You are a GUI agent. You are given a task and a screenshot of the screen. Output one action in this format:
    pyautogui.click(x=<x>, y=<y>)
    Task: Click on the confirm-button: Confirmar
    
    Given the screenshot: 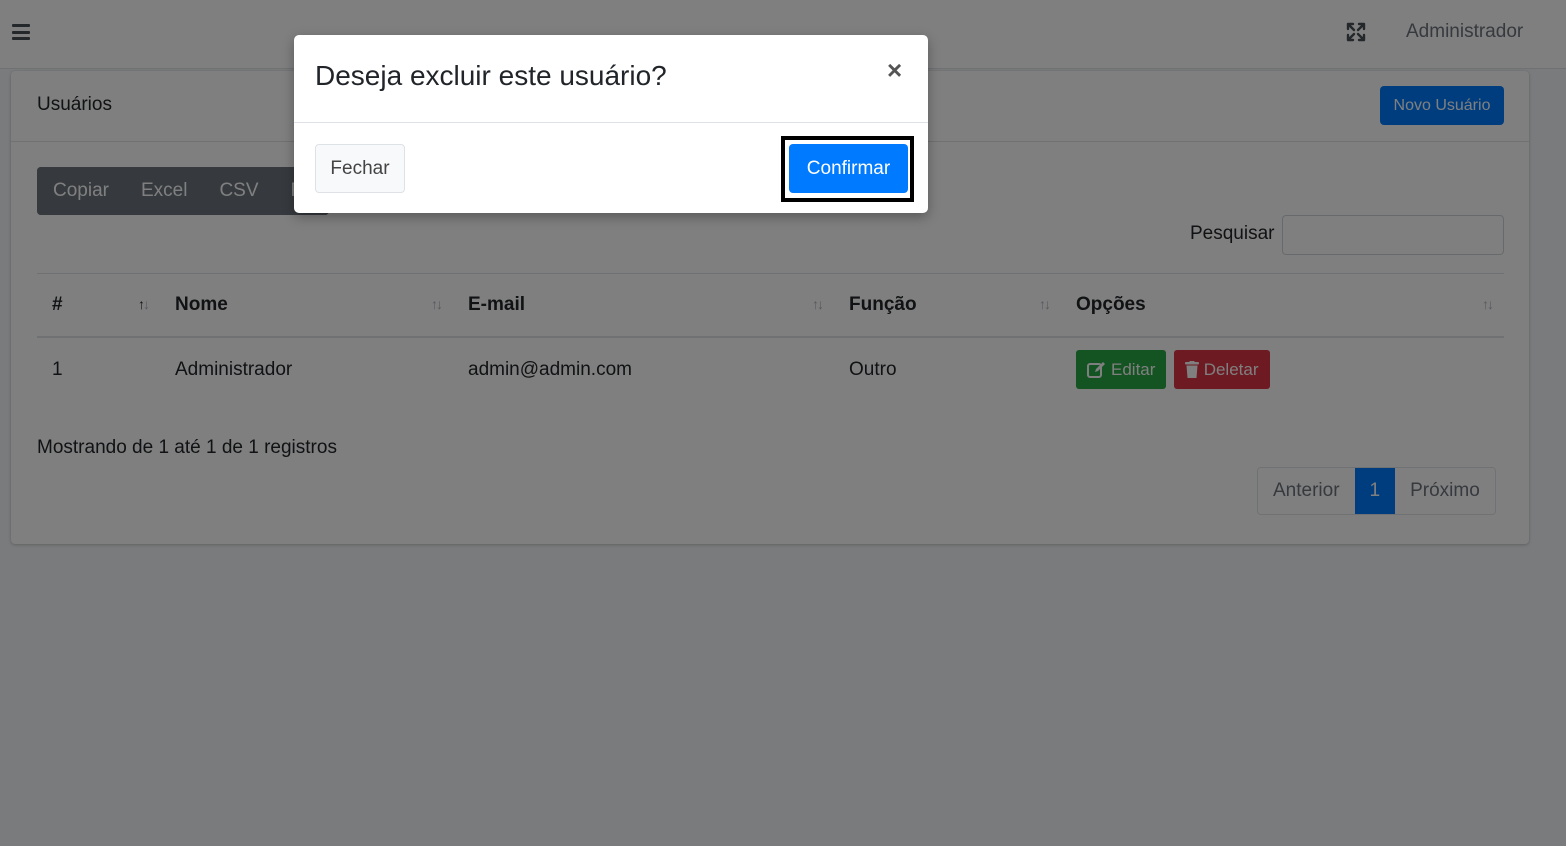 What is the action you would take?
    pyautogui.click(x=848, y=168)
    